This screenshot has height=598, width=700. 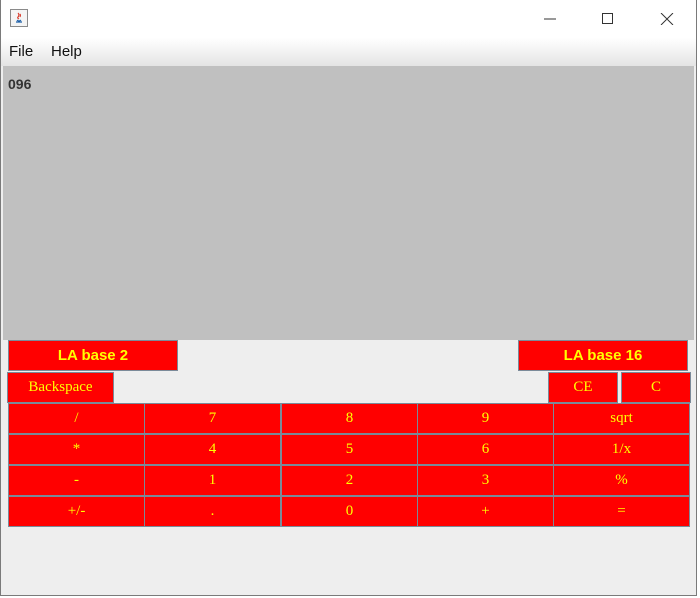 What do you see at coordinates (603, 355) in the screenshot?
I see `base16-button: LA base 16` at bounding box center [603, 355].